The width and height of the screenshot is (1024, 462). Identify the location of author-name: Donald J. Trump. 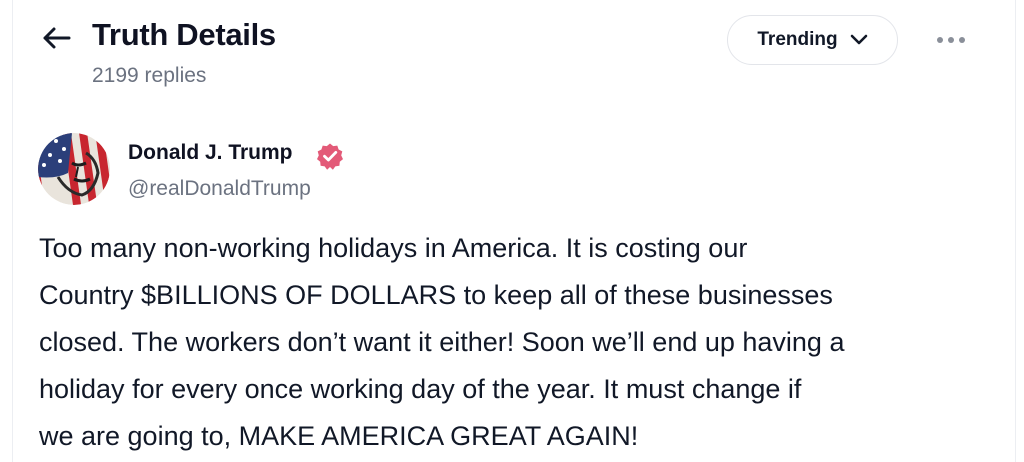
(210, 153).